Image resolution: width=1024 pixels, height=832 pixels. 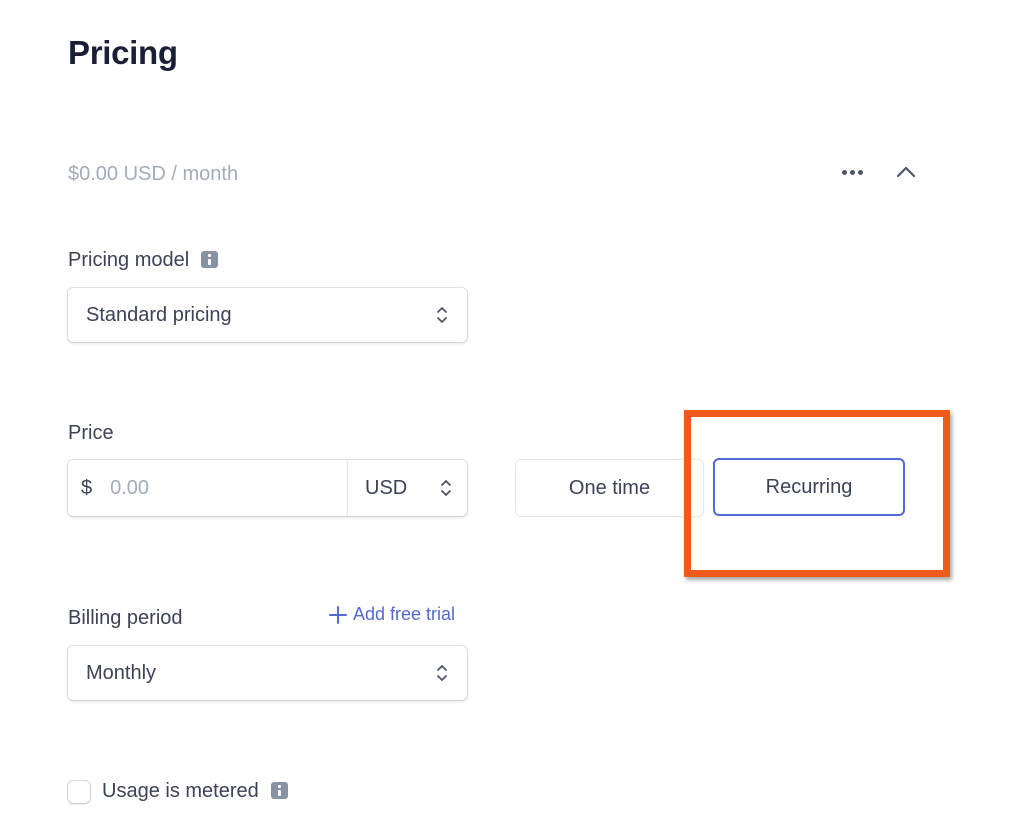 What do you see at coordinates (267, 315) in the screenshot?
I see `pricing-model-select: Standard pricing` at bounding box center [267, 315].